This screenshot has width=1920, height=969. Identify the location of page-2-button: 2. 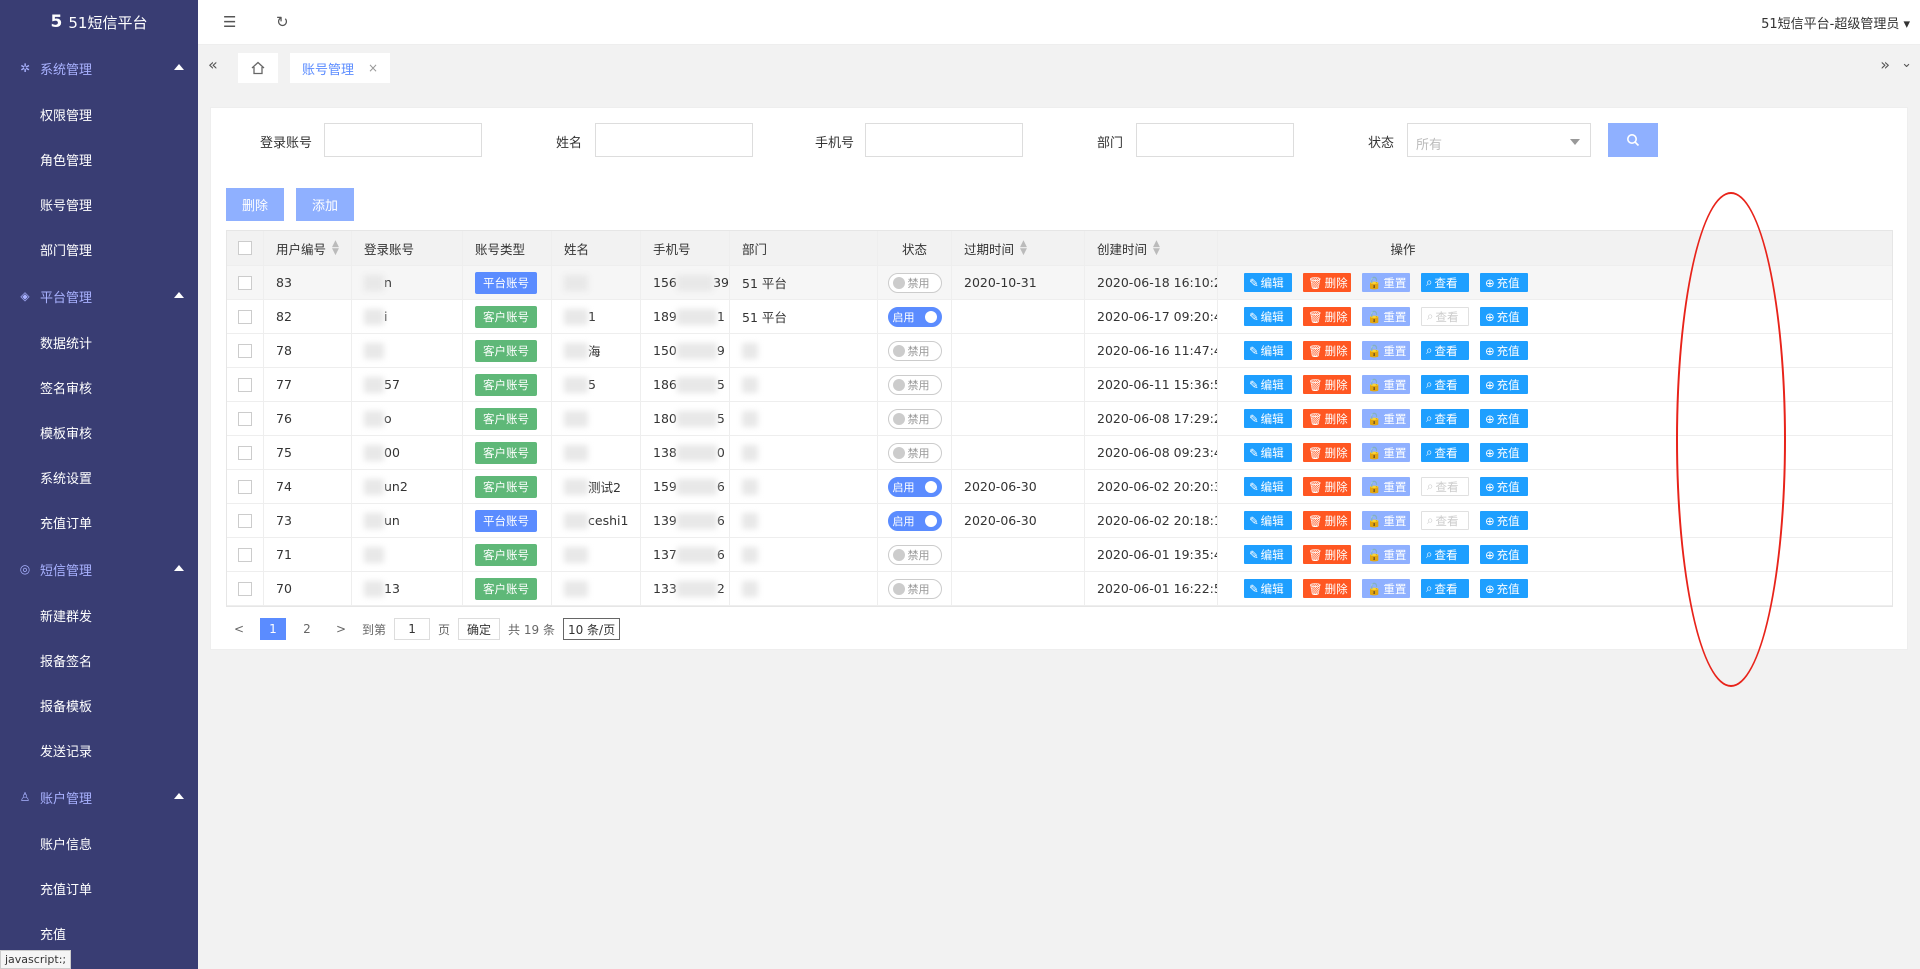
(307, 629).